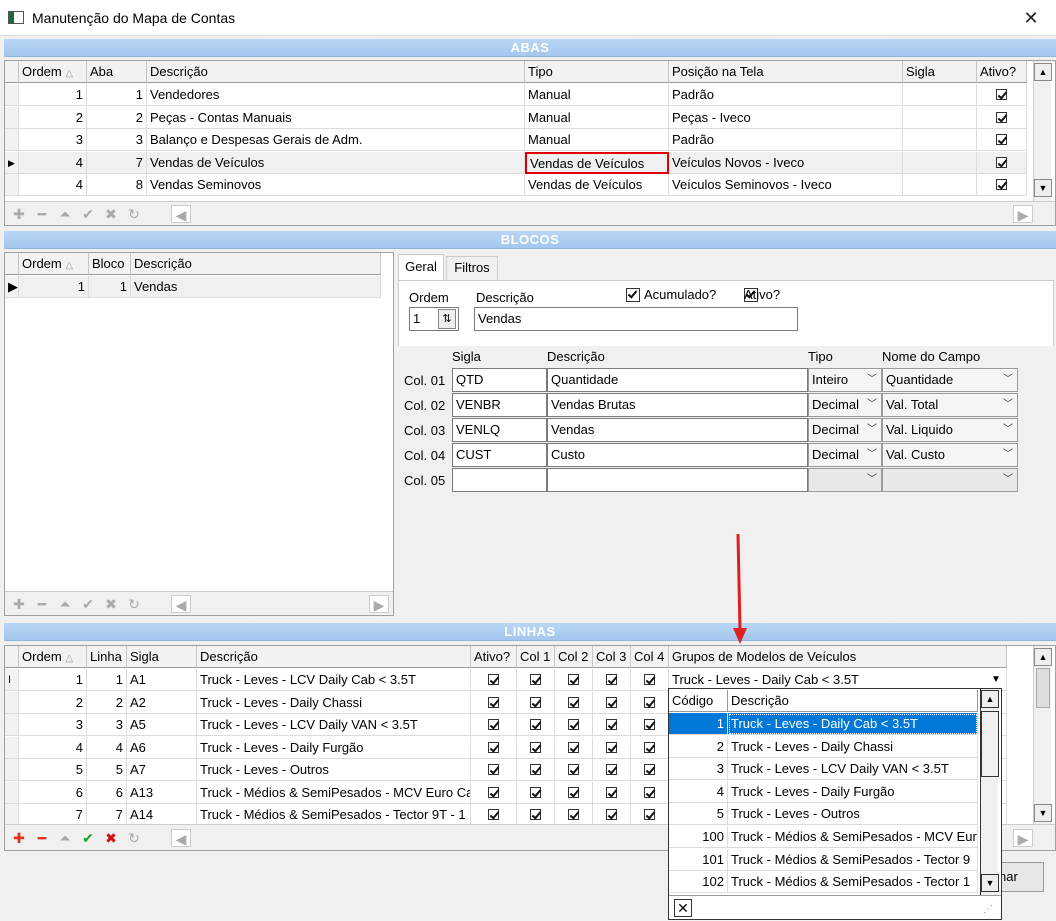  Describe the element at coordinates (107, 725) in the screenshot. I see `linhas-cell-linha: 3` at that location.